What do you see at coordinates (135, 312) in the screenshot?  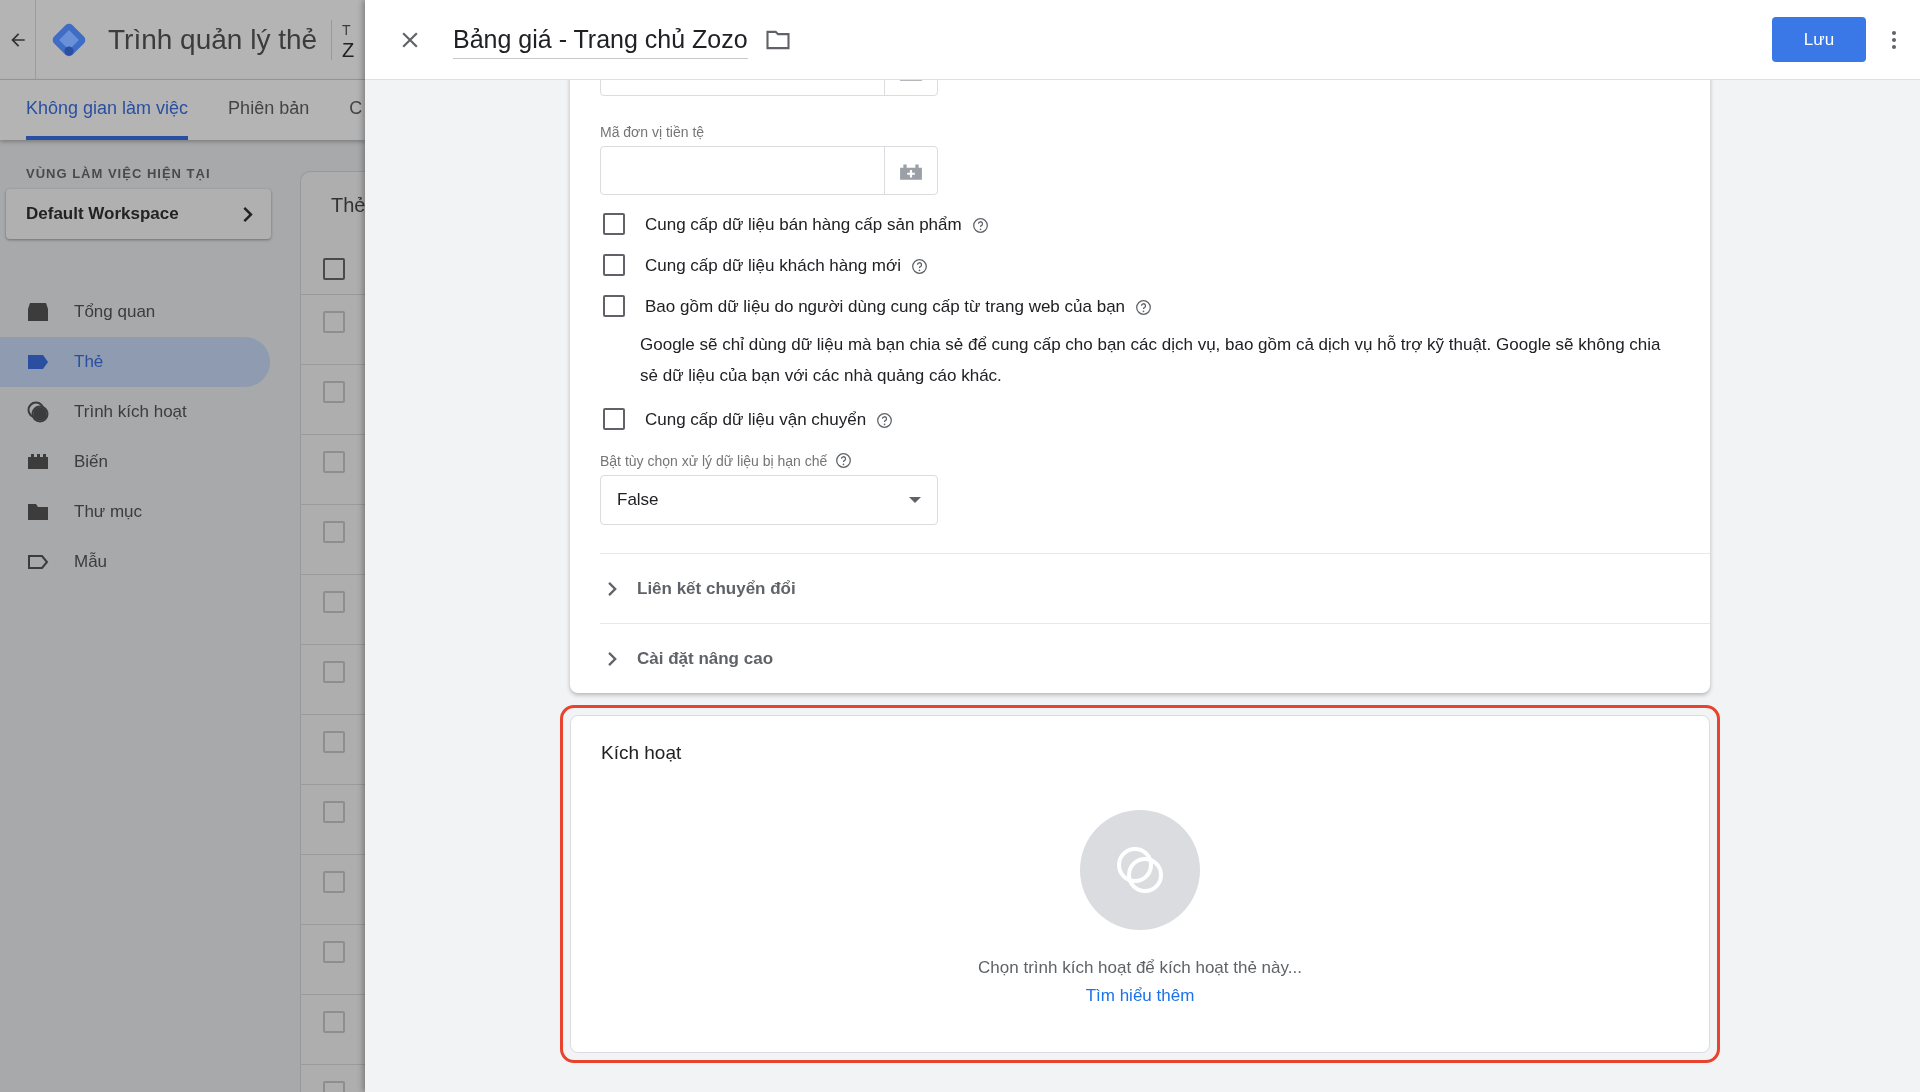 I see `nav-item: Tổng quan` at bounding box center [135, 312].